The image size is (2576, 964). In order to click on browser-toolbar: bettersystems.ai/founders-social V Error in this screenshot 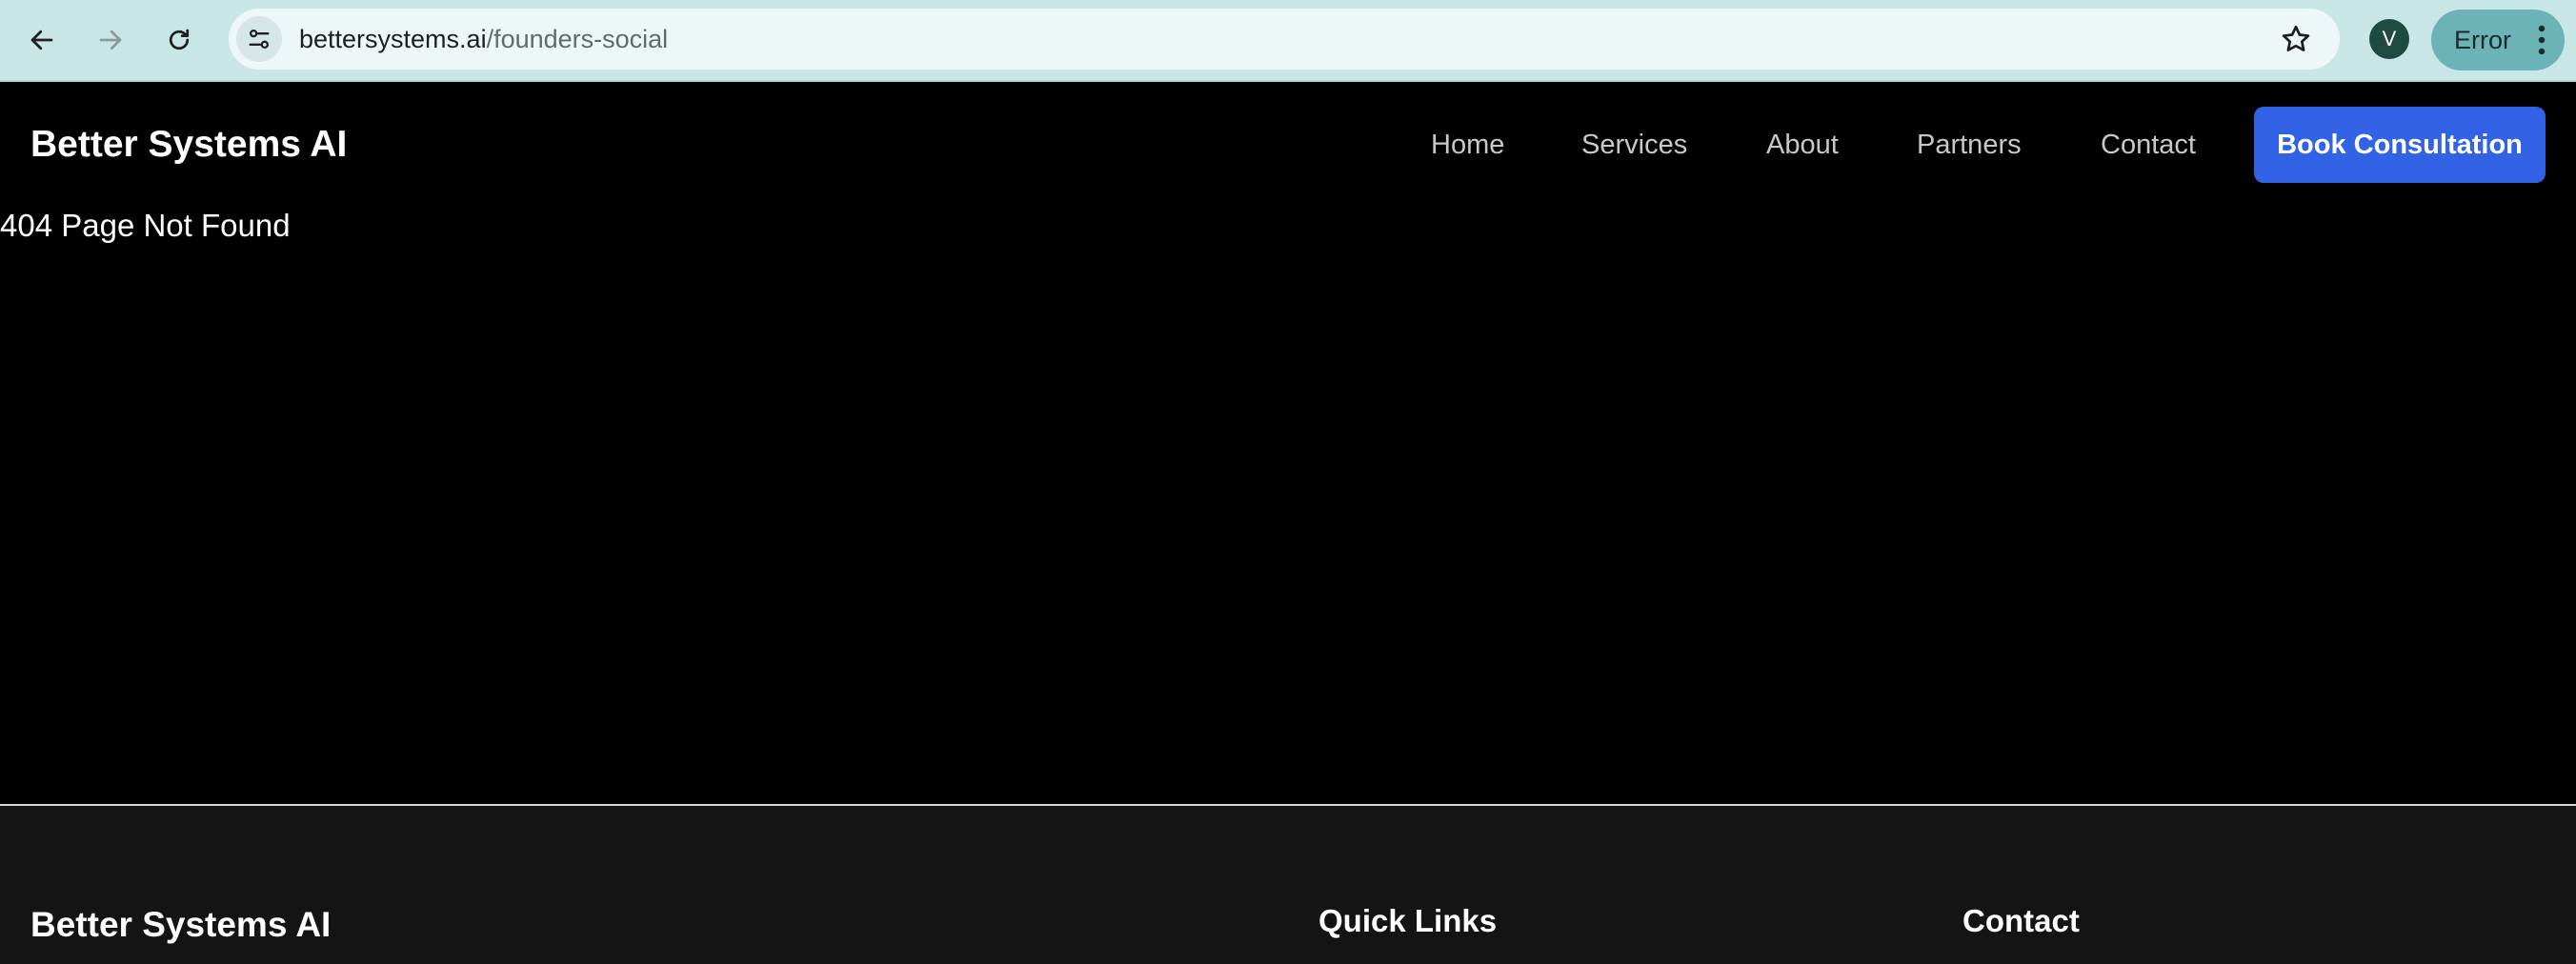, I will do `click(1288, 41)`.